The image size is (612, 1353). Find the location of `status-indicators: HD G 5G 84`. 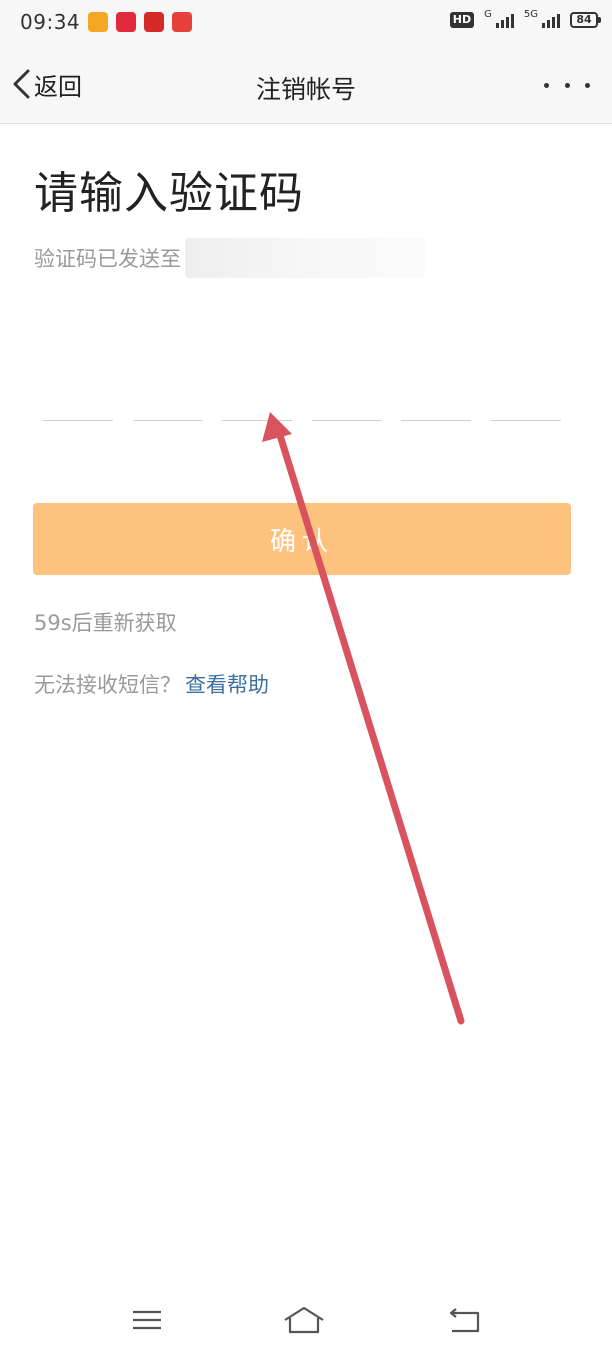

status-indicators: HD G 5G 84 is located at coordinates (525, 18).